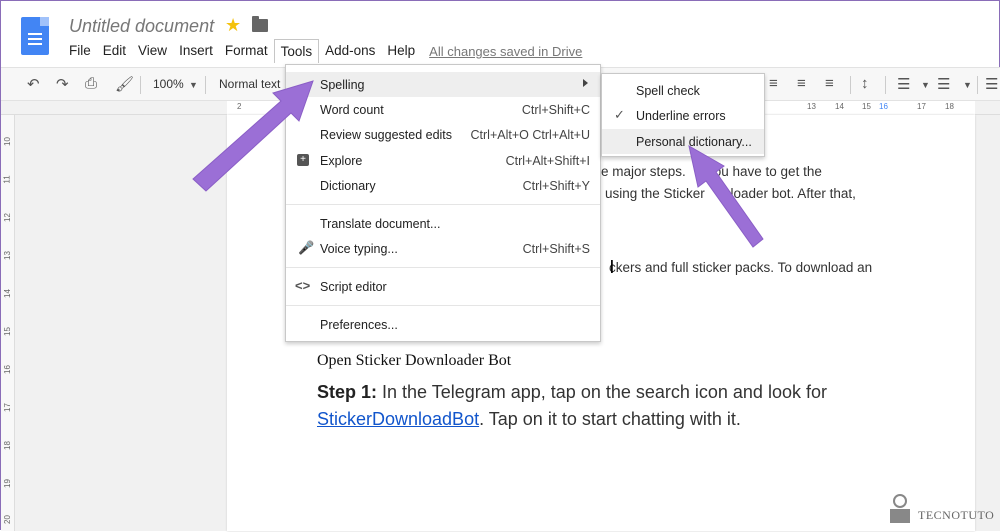 The width and height of the screenshot is (1000, 532). I want to click on watermark: TECNOTUTO, so click(940, 511).